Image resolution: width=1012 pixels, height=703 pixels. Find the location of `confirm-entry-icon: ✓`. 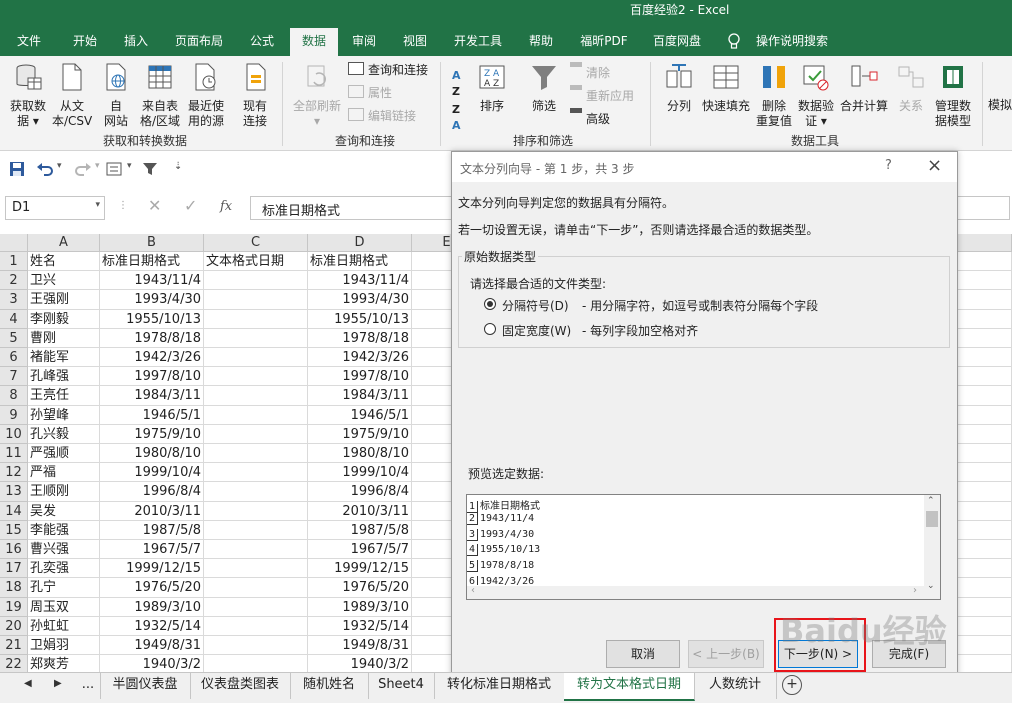

confirm-entry-icon: ✓ is located at coordinates (190, 205).